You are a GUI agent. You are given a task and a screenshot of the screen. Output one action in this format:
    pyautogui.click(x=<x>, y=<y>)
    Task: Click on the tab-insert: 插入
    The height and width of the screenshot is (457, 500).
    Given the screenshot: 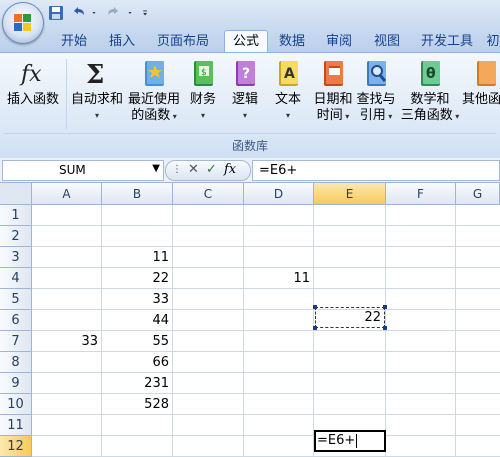 What is the action you would take?
    pyautogui.click(x=122, y=41)
    